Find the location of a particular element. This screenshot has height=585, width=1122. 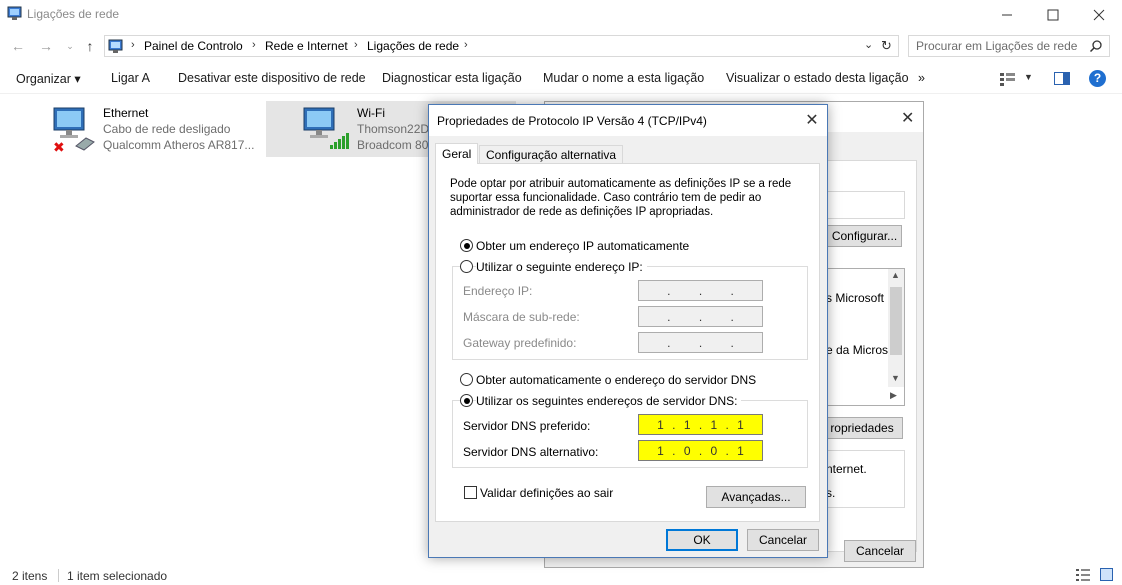

bg-description-line: nternet. is located at coordinates (846, 469).